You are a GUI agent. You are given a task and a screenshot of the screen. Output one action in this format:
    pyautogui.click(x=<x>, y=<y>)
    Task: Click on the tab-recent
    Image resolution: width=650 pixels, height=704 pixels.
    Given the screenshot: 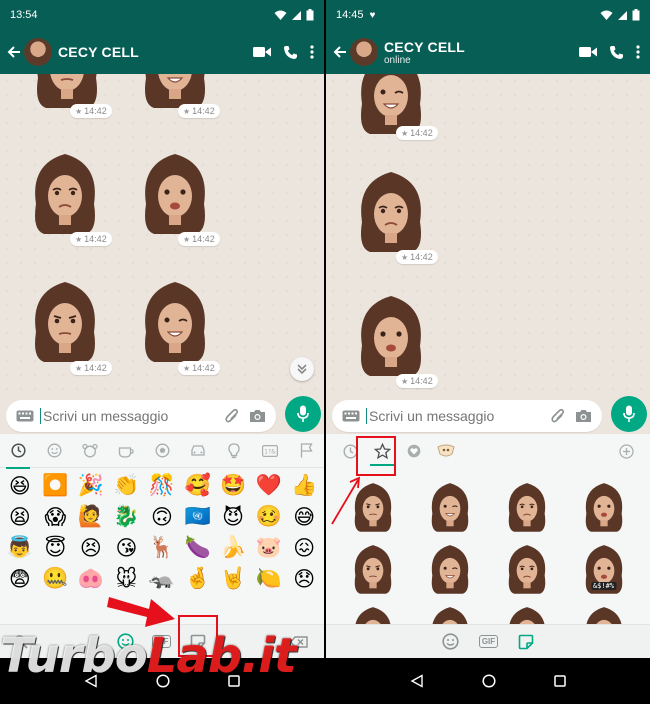 What is the action you would take?
    pyautogui.click(x=18, y=451)
    